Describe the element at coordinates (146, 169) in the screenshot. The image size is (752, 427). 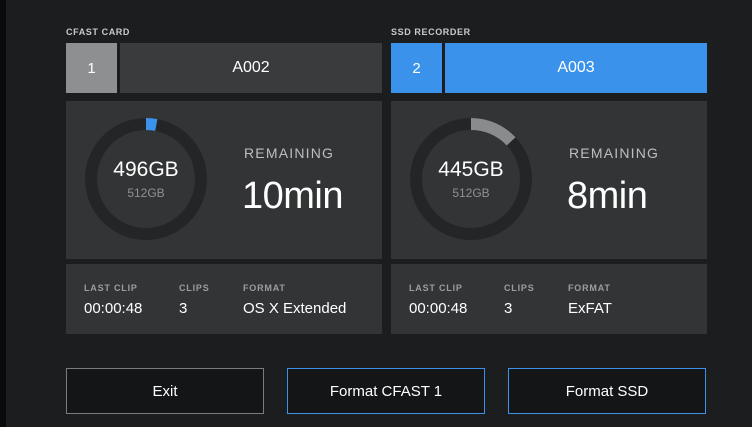
I see `cfast-capacity-used: 496GB` at that location.